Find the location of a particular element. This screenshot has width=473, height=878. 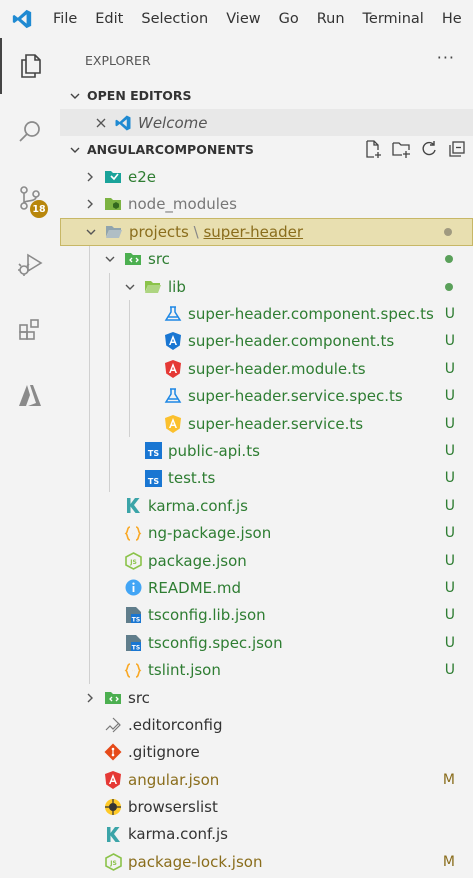

menu-item-terminal: Terminal is located at coordinates (393, 19).